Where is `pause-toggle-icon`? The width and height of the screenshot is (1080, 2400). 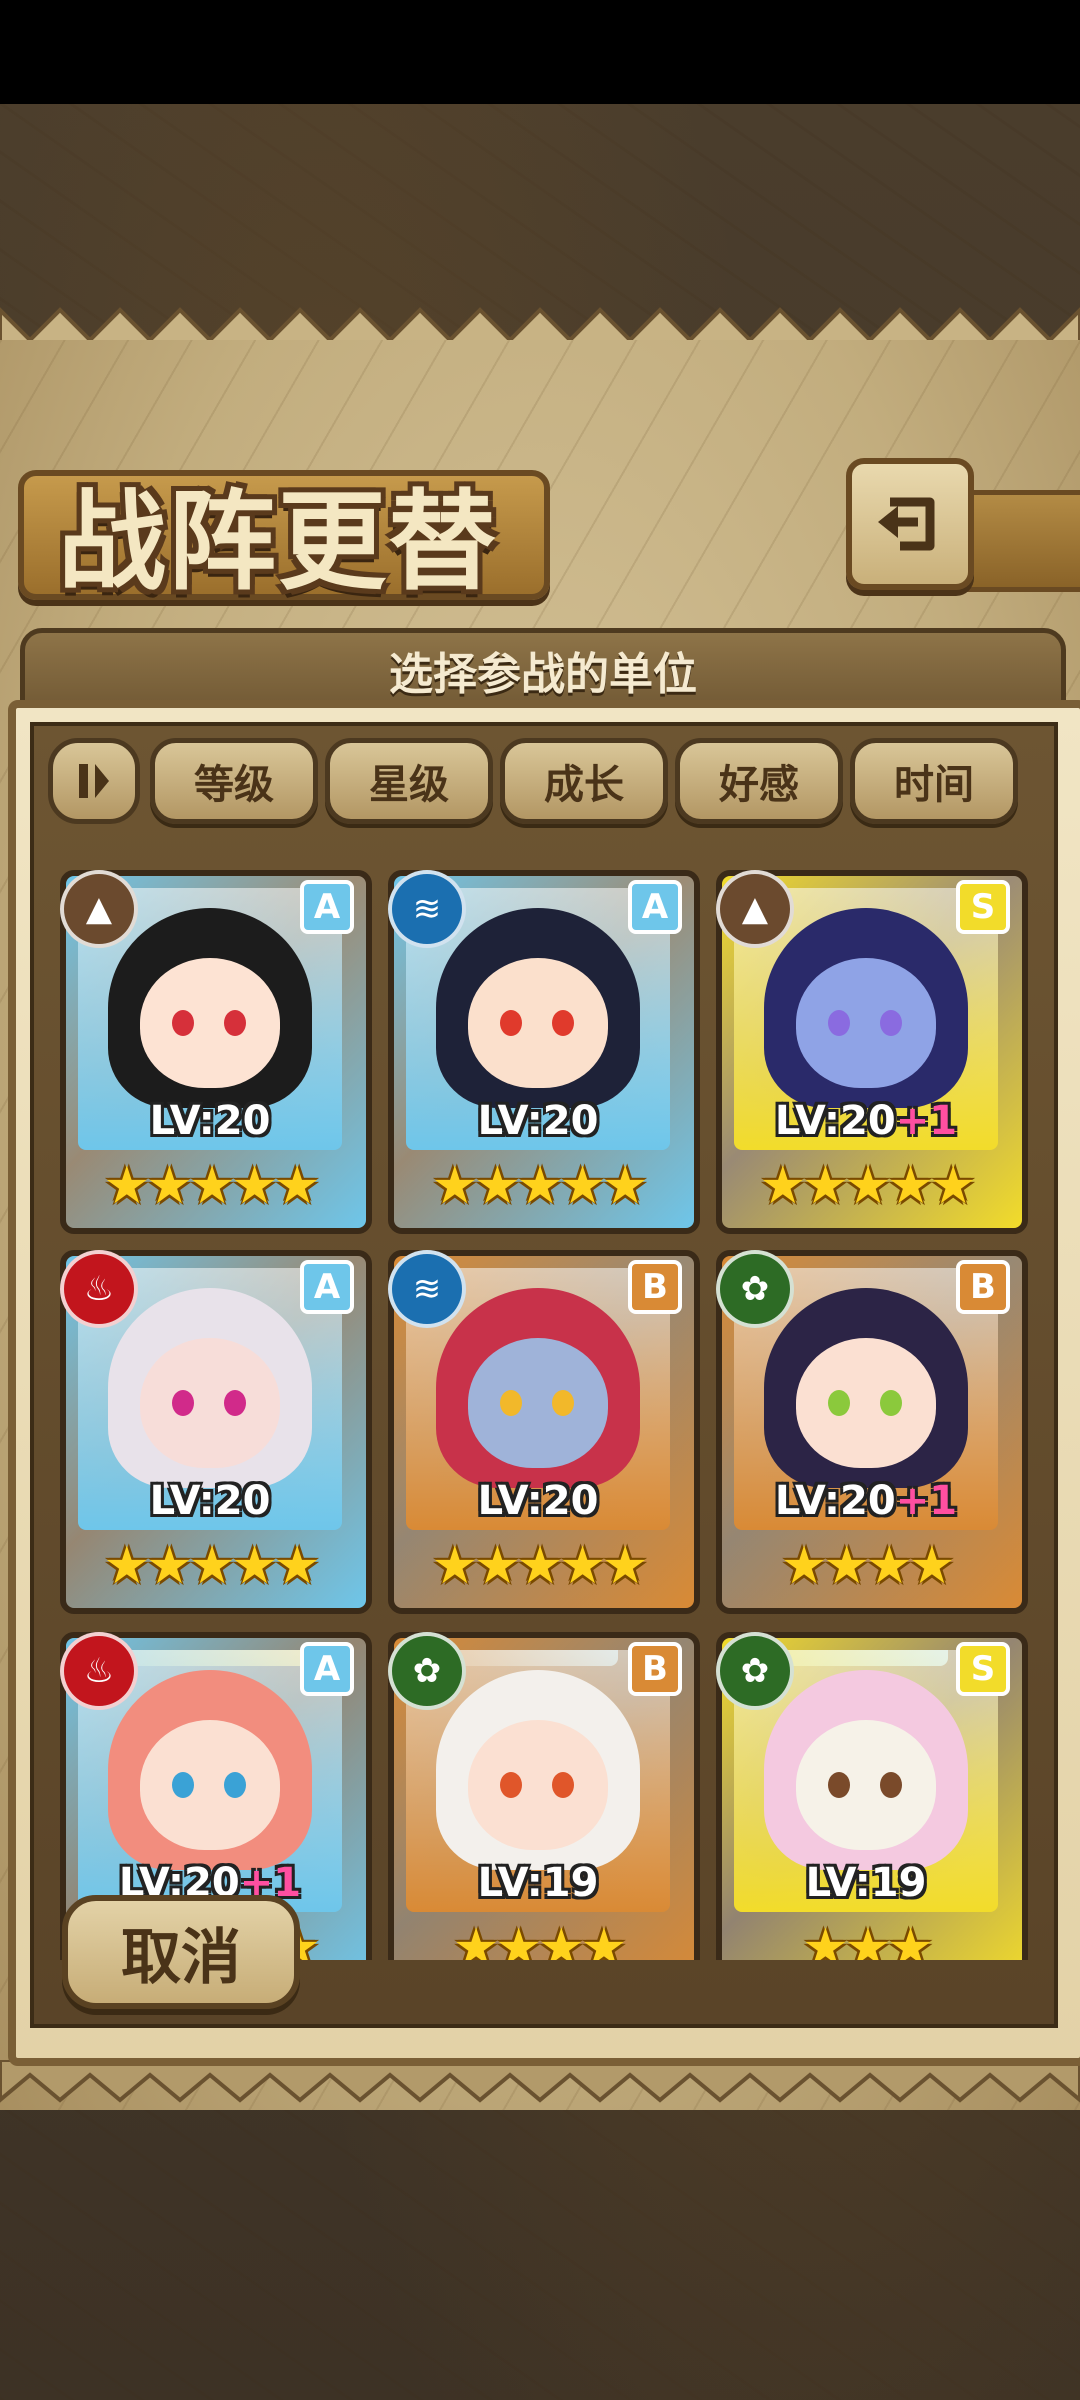
pause-toggle-icon is located at coordinates (94, 781).